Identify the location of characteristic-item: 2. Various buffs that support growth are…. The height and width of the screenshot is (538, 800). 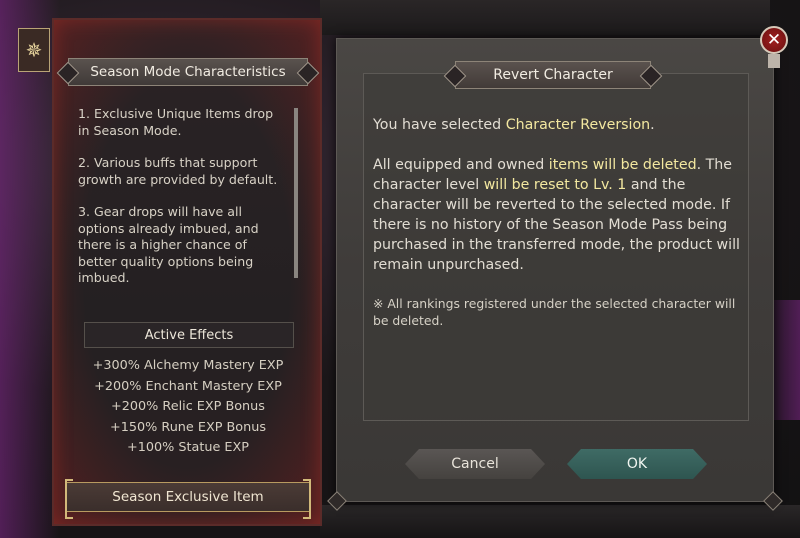
(178, 171).